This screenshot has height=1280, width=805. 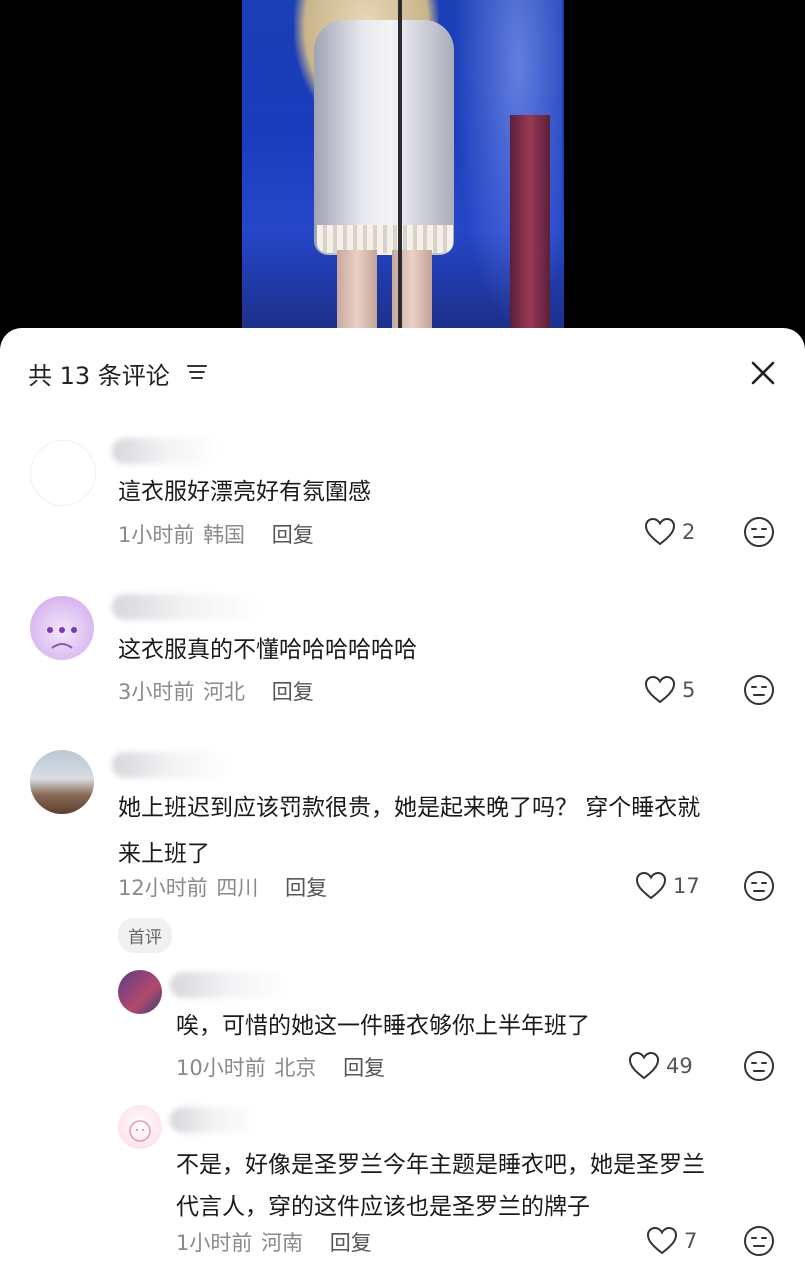 What do you see at coordinates (62, 638) in the screenshot?
I see `avatar-face-icon` at bounding box center [62, 638].